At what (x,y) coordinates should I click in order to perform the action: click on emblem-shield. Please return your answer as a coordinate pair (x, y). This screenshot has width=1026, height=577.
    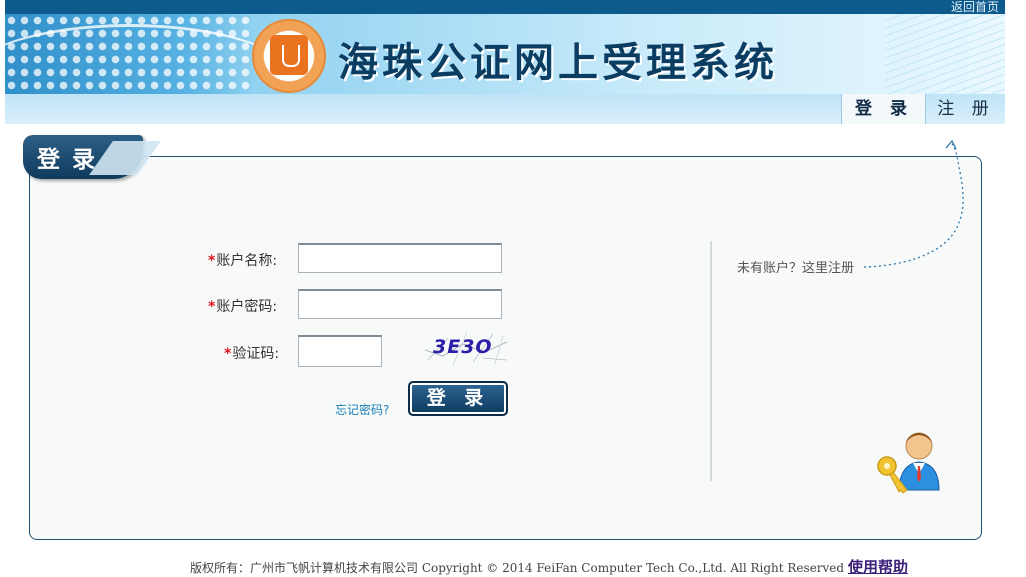
    Looking at the image, I should click on (289, 55).